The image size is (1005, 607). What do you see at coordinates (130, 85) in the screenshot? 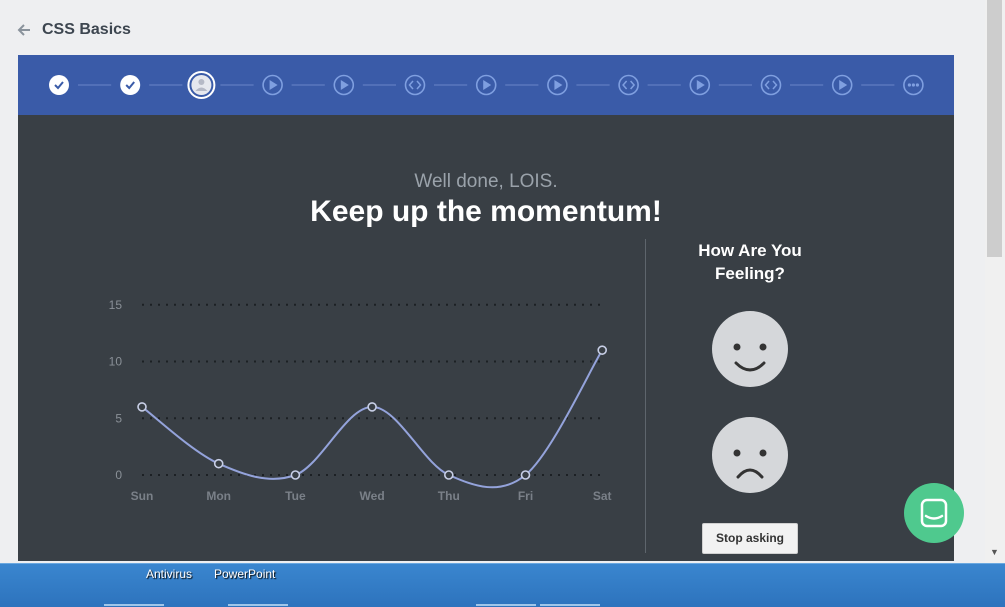
I see `progress-step-2-completed-icon` at bounding box center [130, 85].